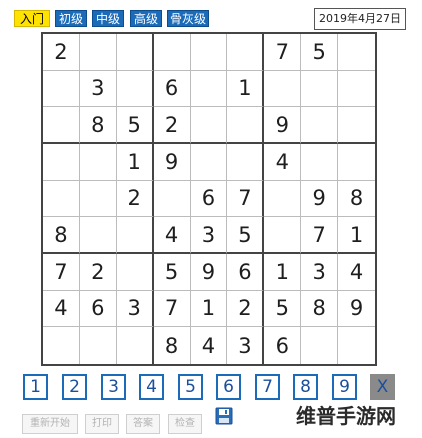 This screenshot has width=422, height=438. Describe the element at coordinates (209, 125) in the screenshot. I see `sudoku-cell-r3-c5` at that location.